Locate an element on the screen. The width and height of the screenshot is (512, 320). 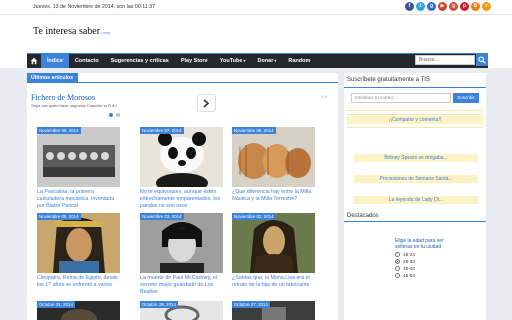
search-icon is located at coordinates (482, 60).